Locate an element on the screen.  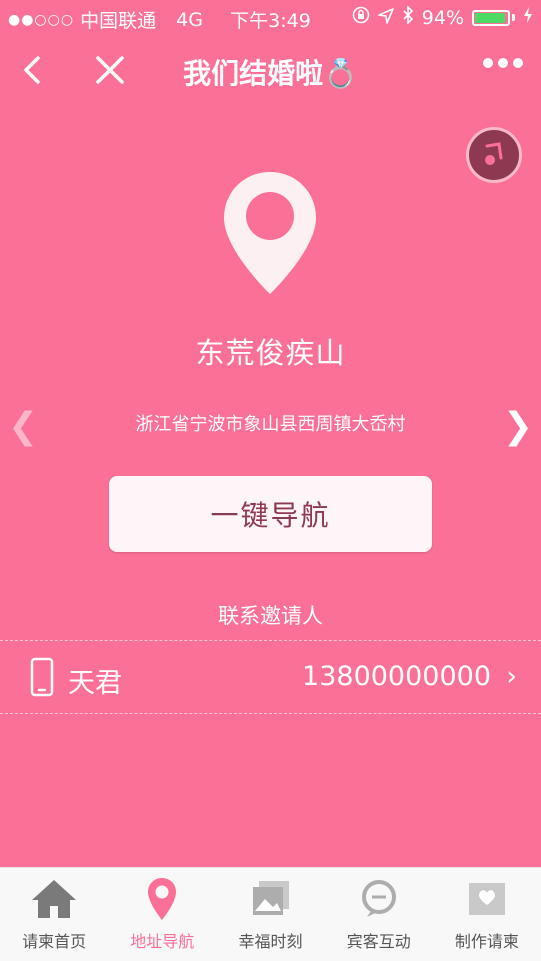
tab-label: 幸福时刻 is located at coordinates (270, 941).